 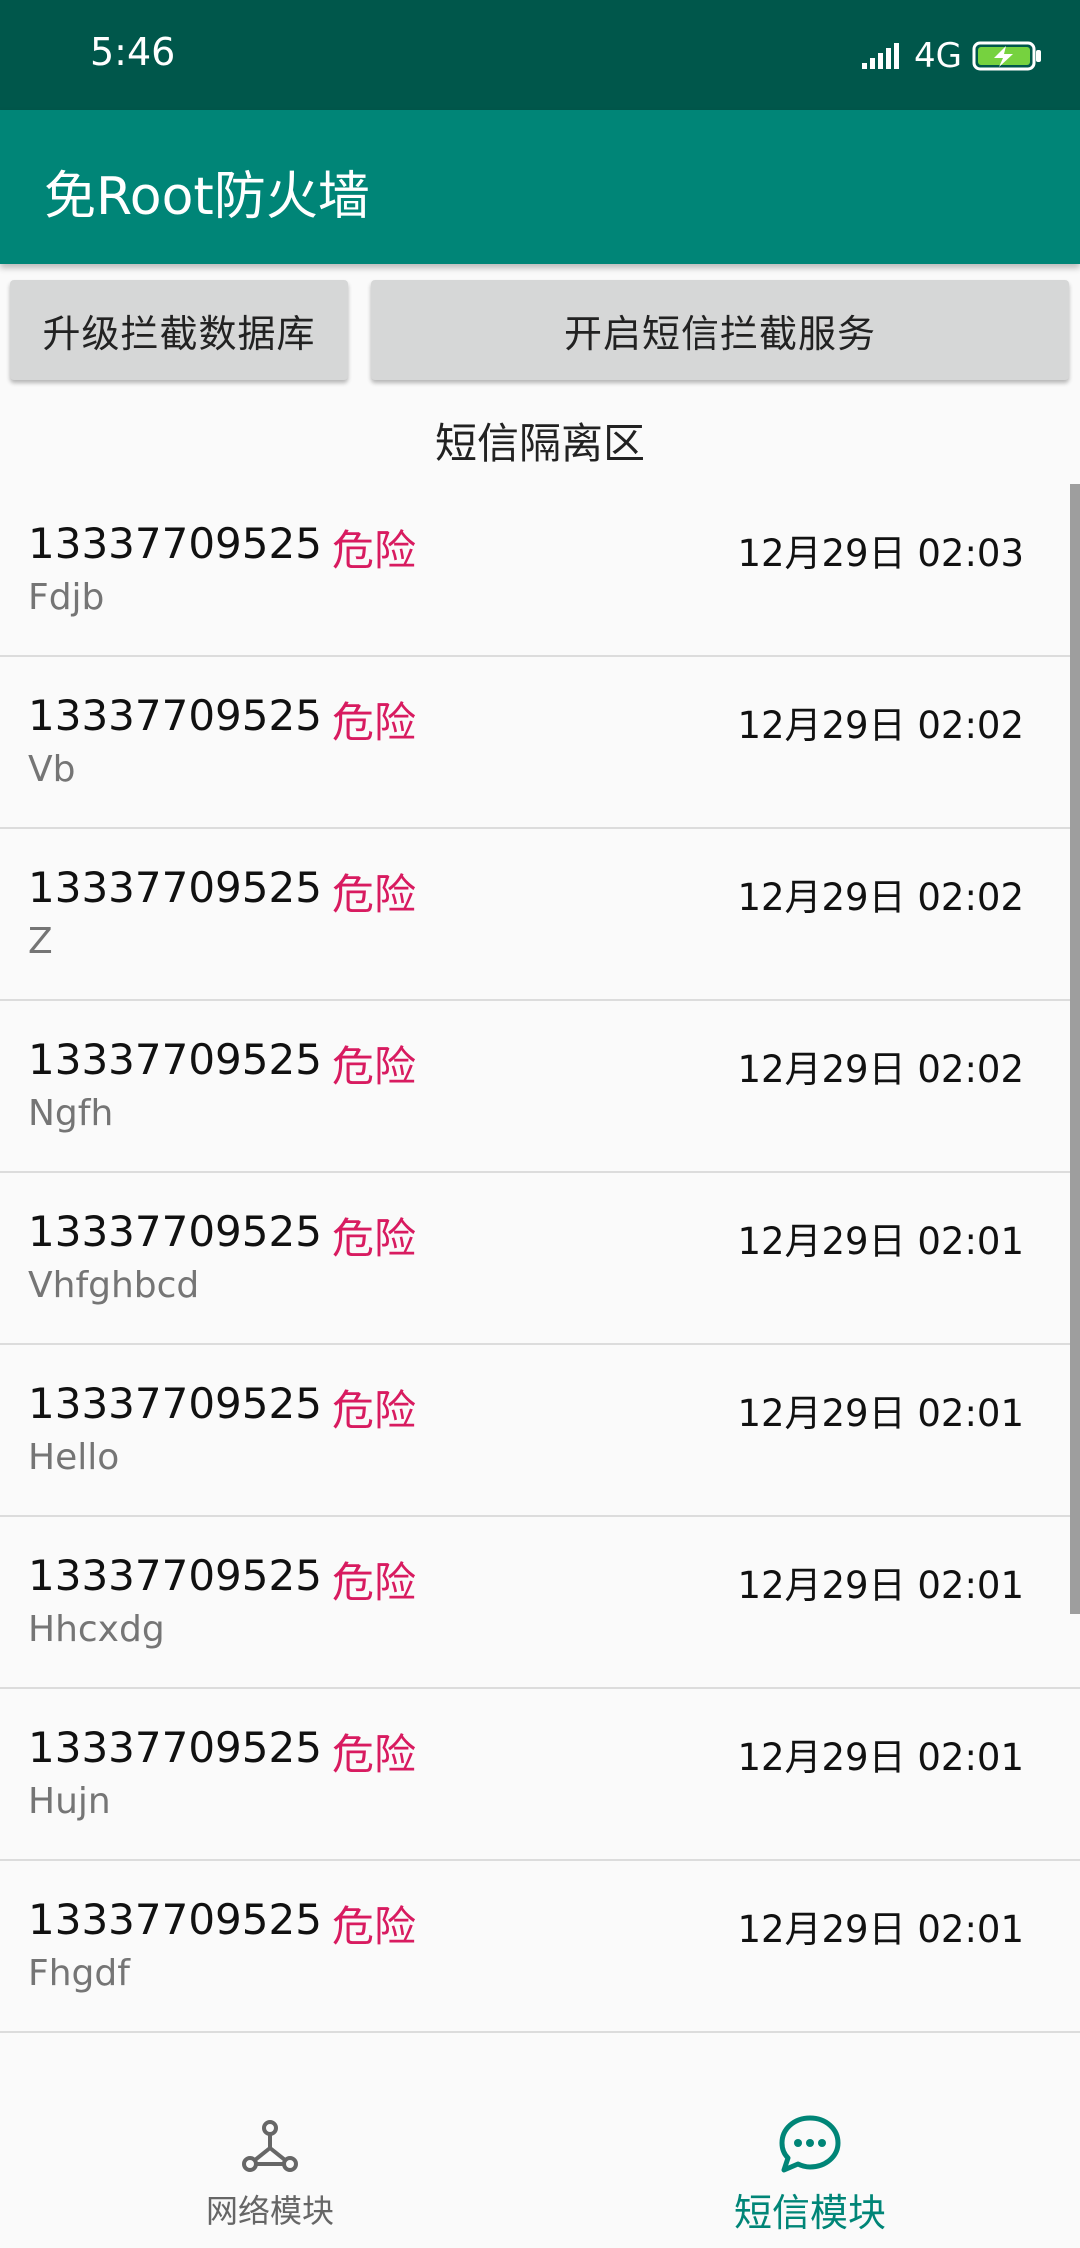 What do you see at coordinates (269, 2211) in the screenshot?
I see `nav-network-label: 网络模块` at bounding box center [269, 2211].